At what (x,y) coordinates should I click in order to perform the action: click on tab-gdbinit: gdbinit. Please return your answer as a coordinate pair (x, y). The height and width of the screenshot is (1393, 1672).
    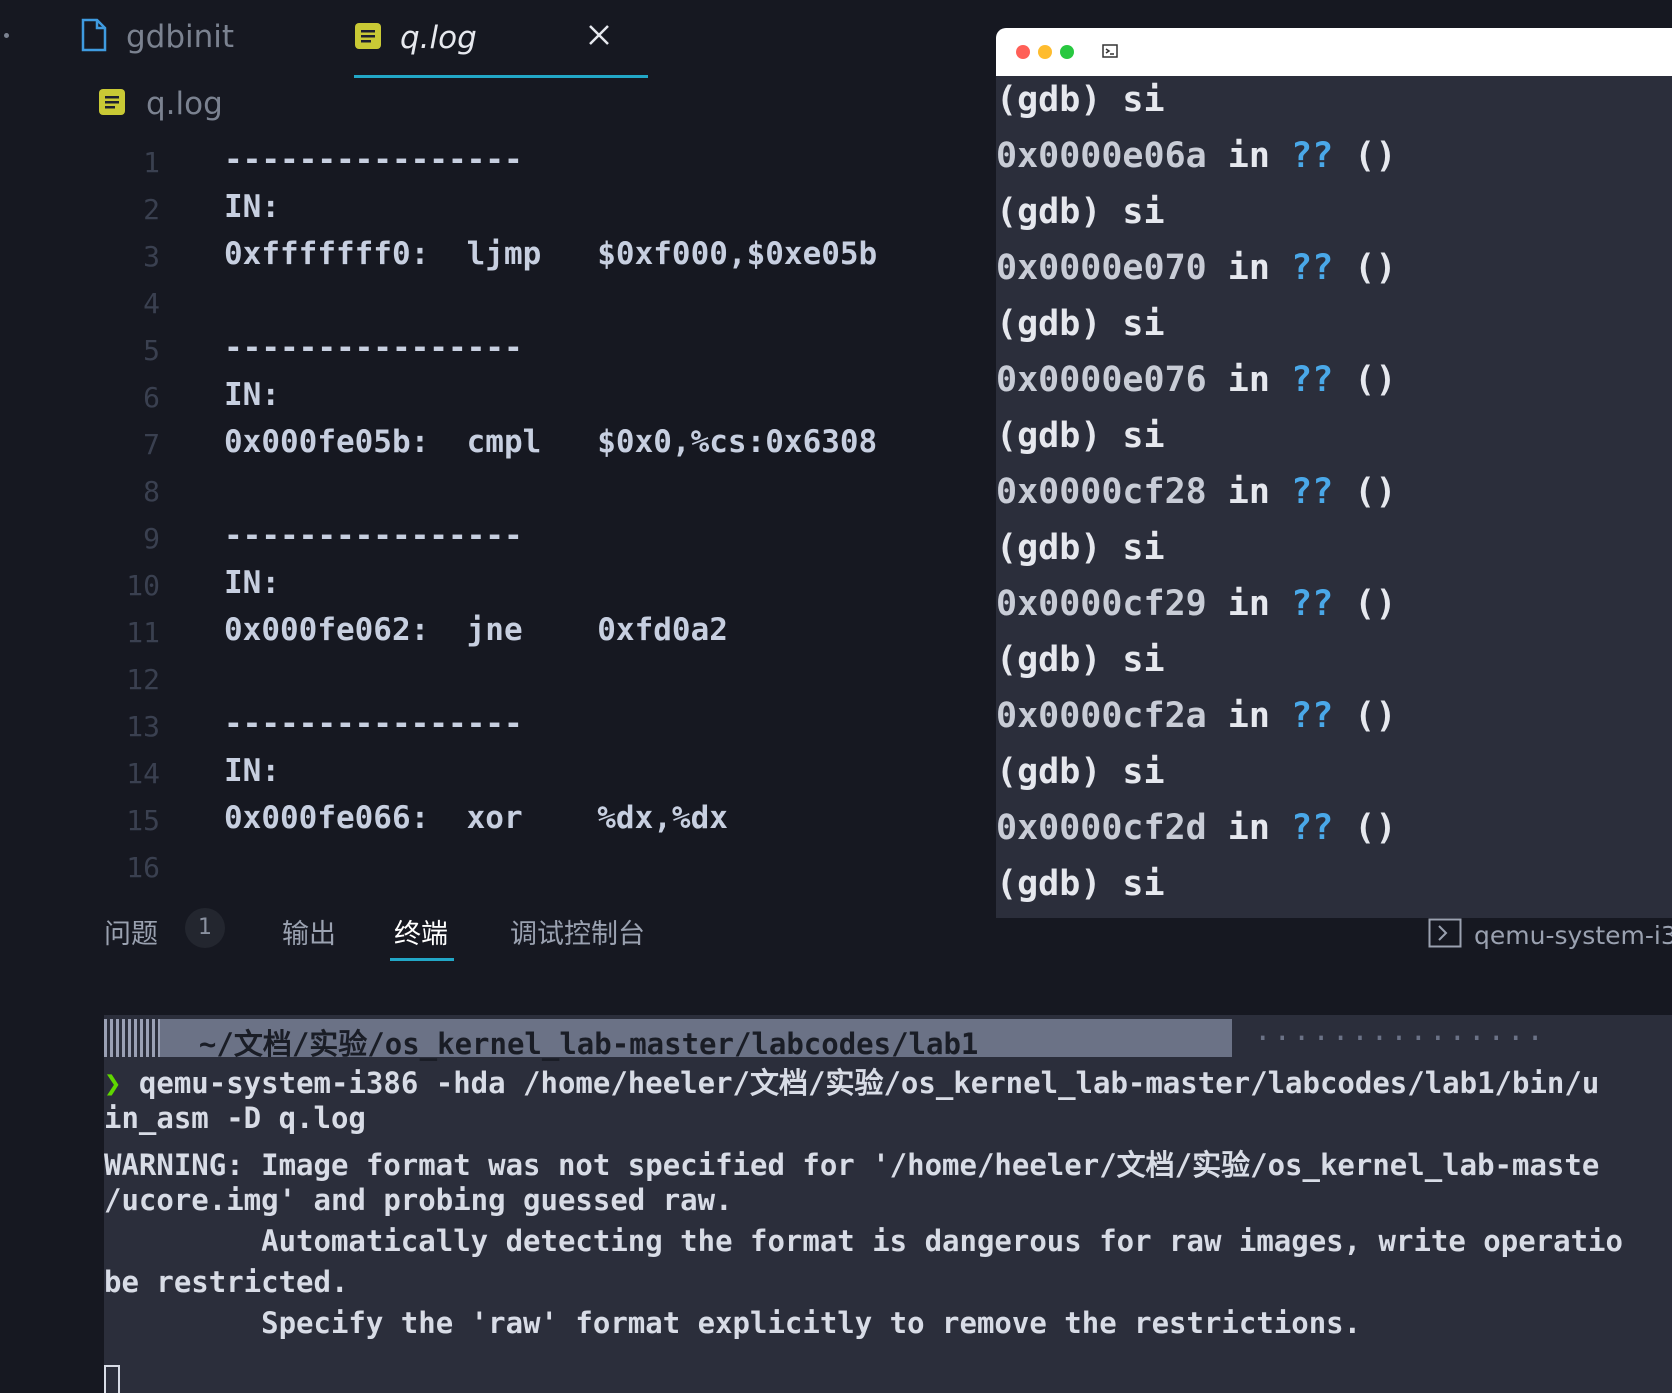
    Looking at the image, I should click on (157, 37).